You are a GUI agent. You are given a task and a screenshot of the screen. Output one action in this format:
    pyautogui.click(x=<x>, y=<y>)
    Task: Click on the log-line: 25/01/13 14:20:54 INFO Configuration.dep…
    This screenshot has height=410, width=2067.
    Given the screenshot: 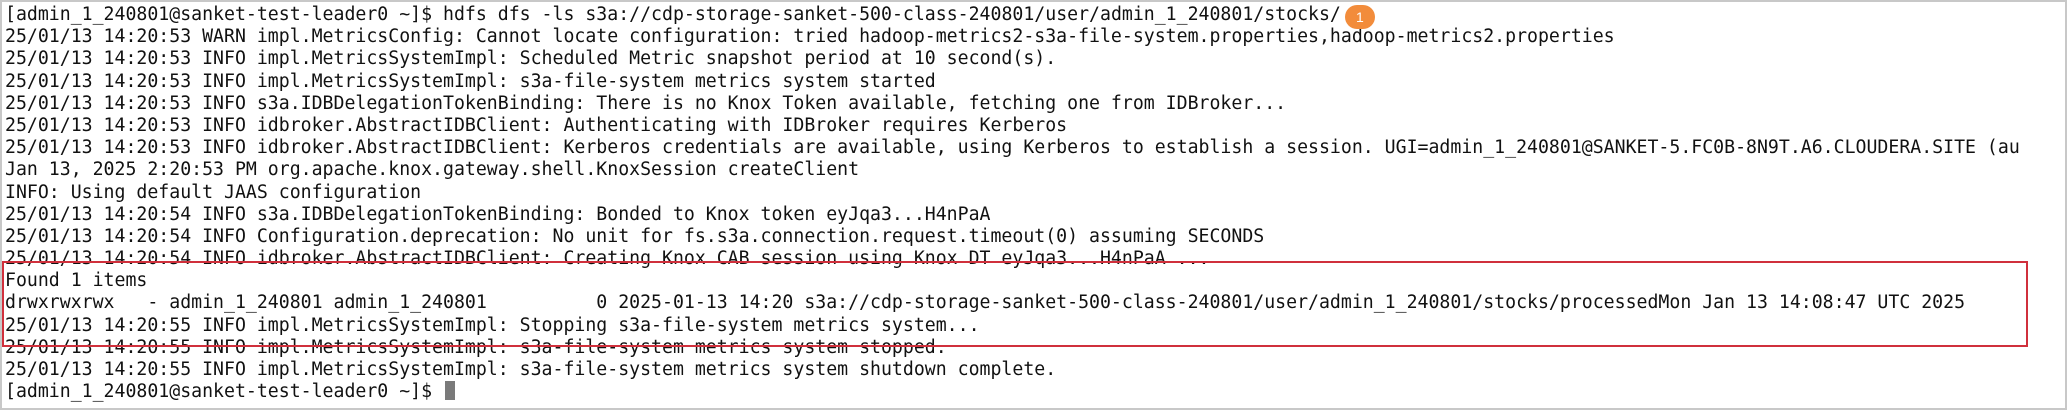 What is the action you would take?
    pyautogui.click(x=635, y=236)
    